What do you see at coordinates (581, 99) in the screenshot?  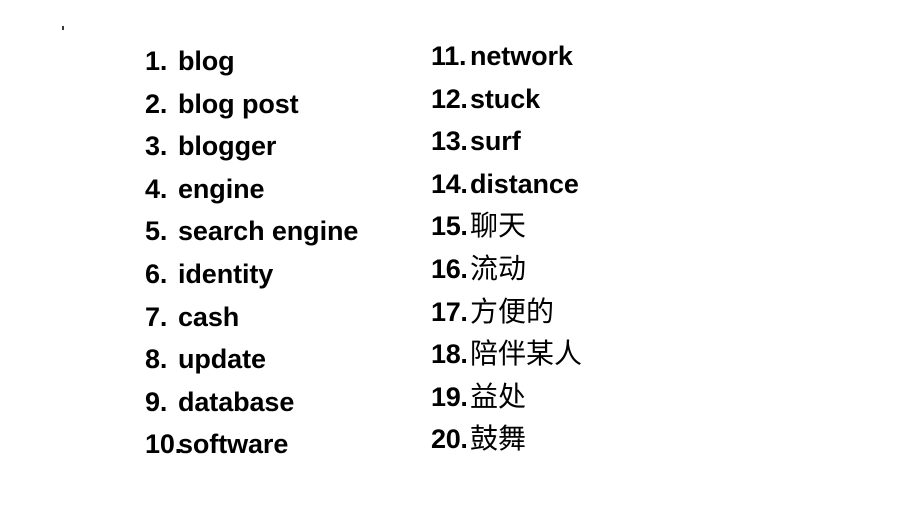 I see `list-item: 12. stuck` at bounding box center [581, 99].